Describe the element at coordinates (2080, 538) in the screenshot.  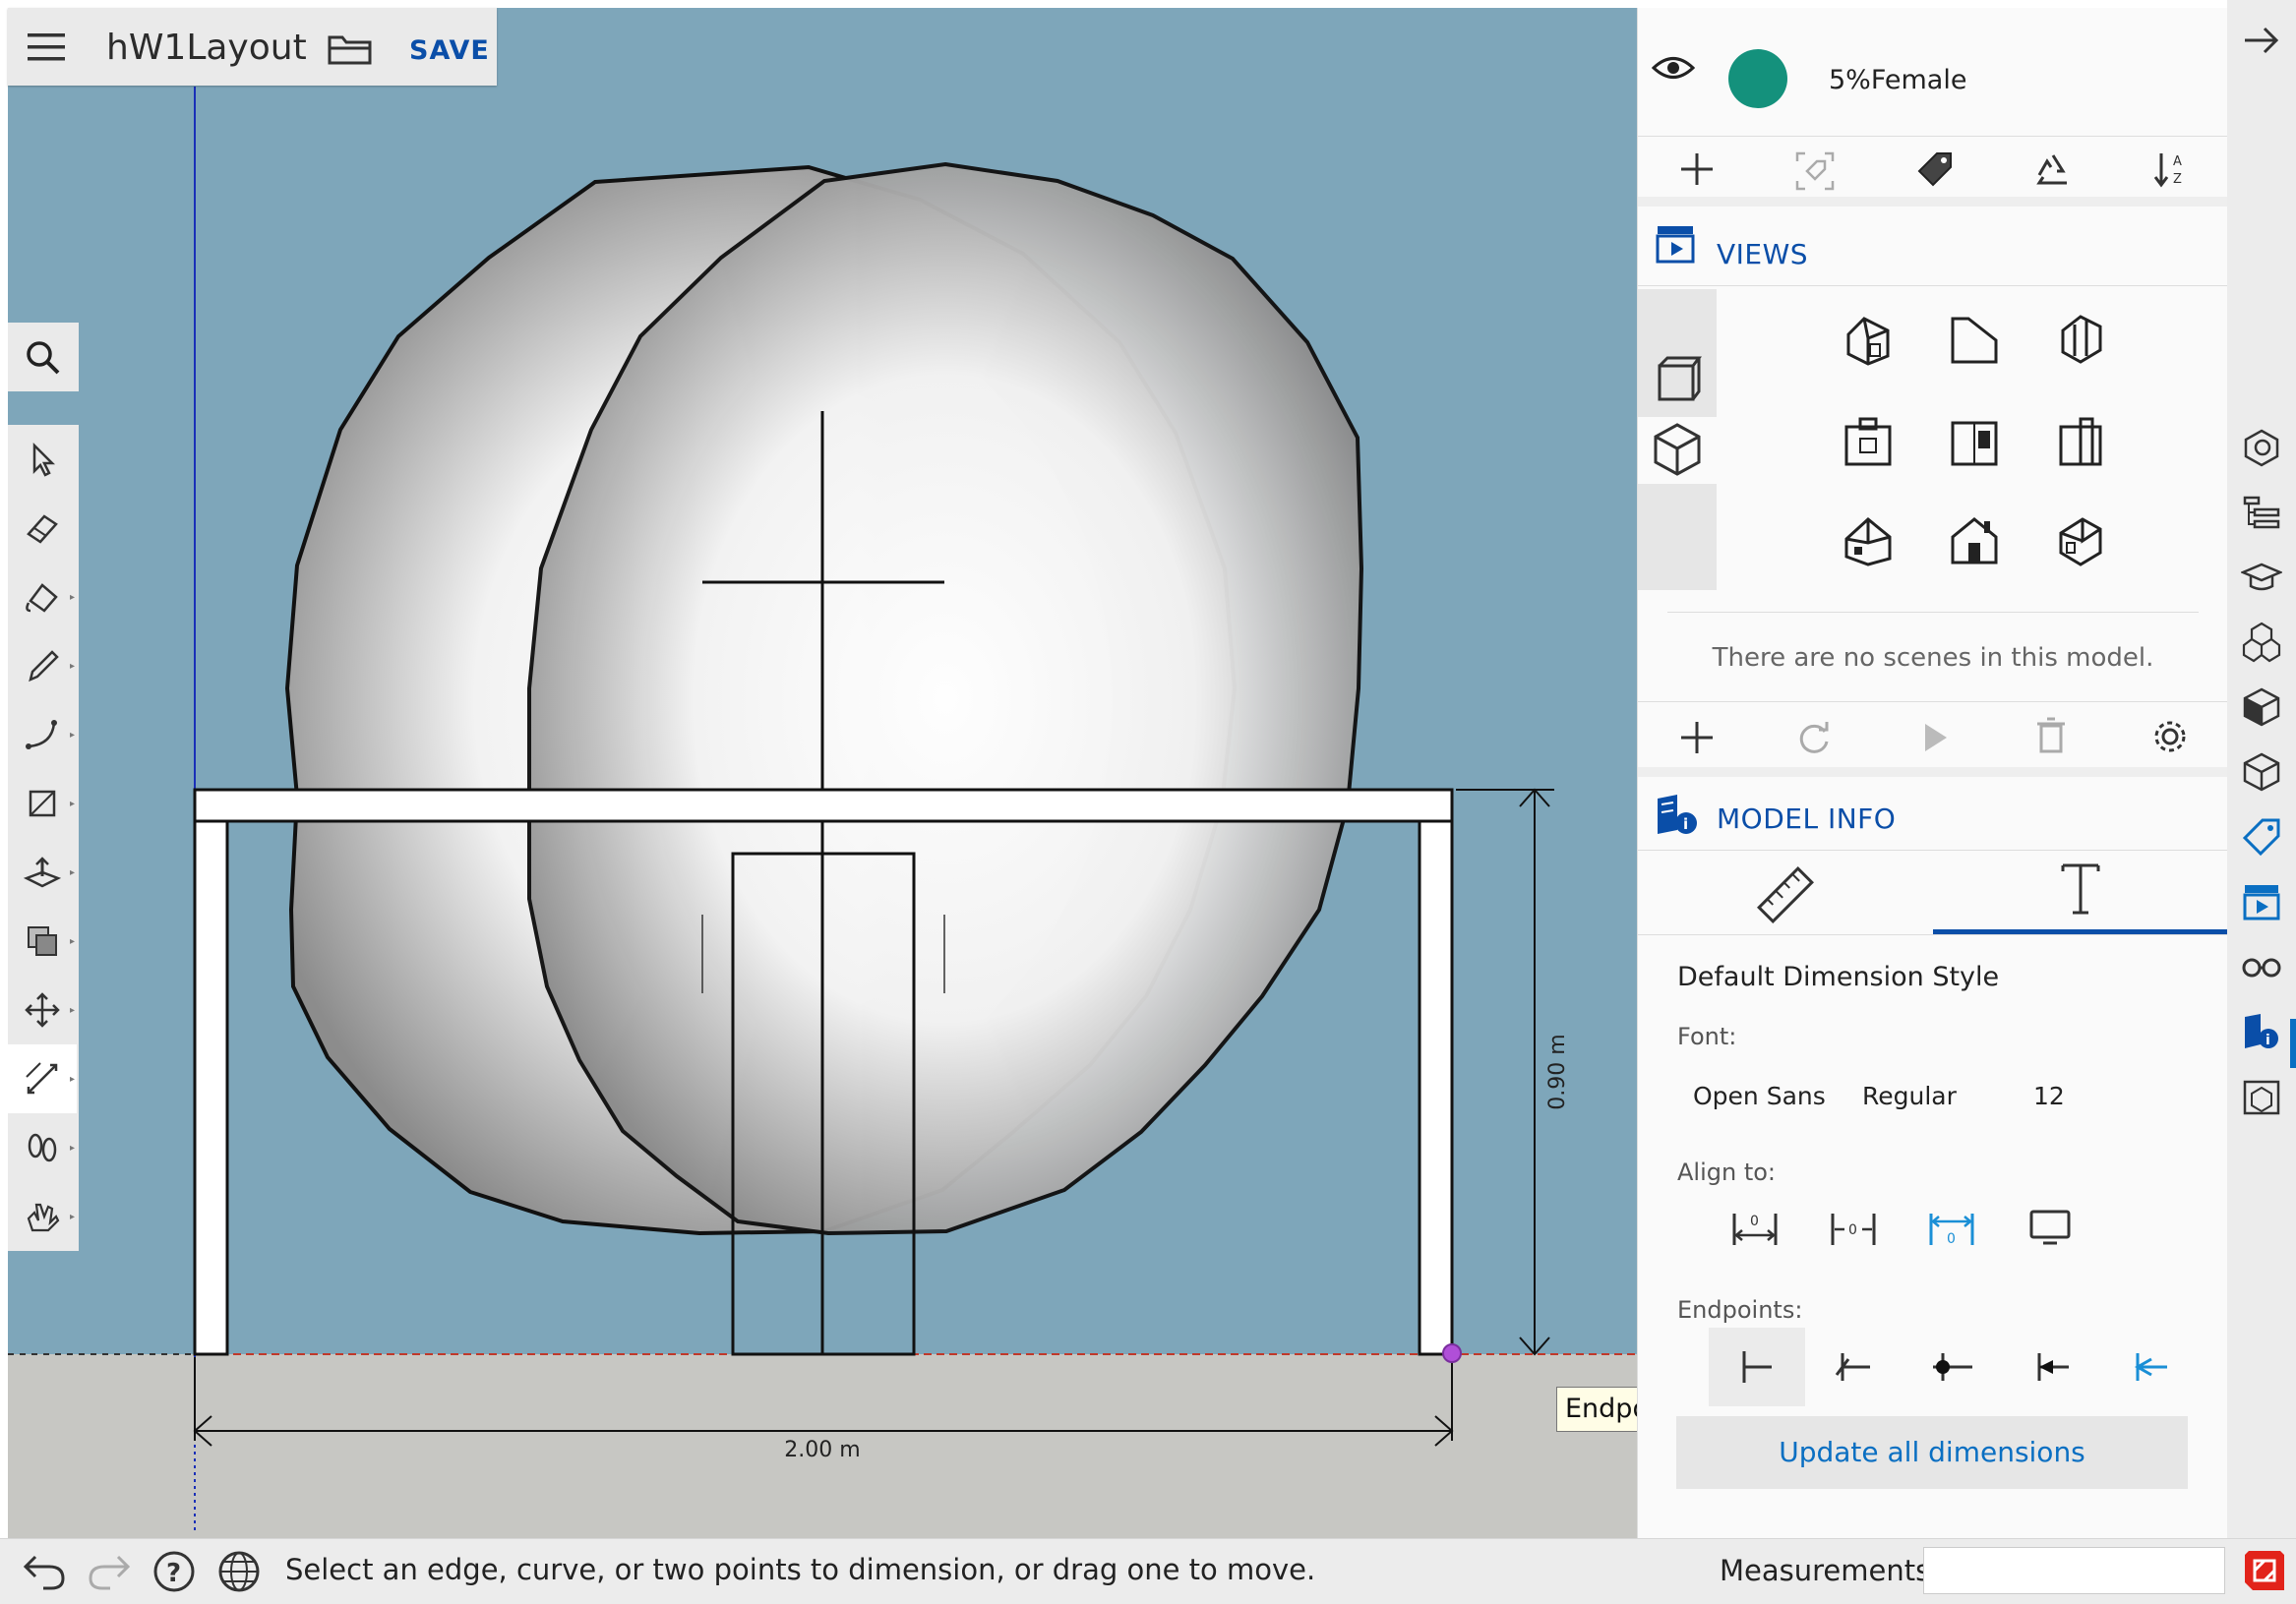
I see `view-perspective-icon` at that location.